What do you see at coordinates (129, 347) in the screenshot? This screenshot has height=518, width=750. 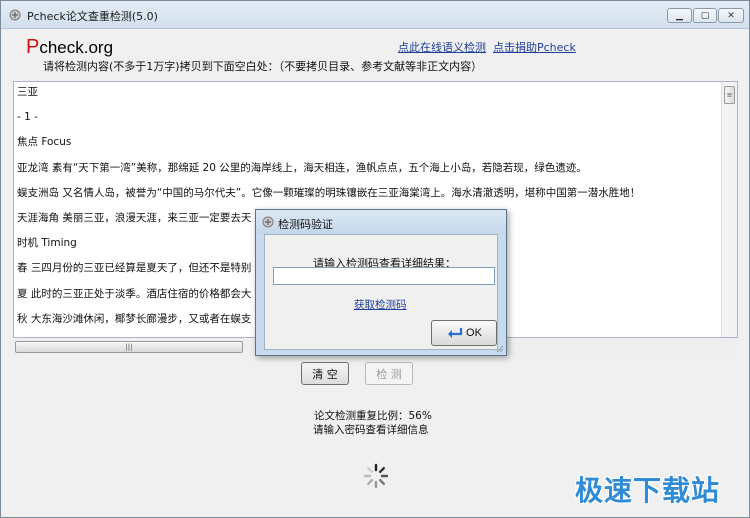 I see `horizontal-scroll-thumb: |||` at bounding box center [129, 347].